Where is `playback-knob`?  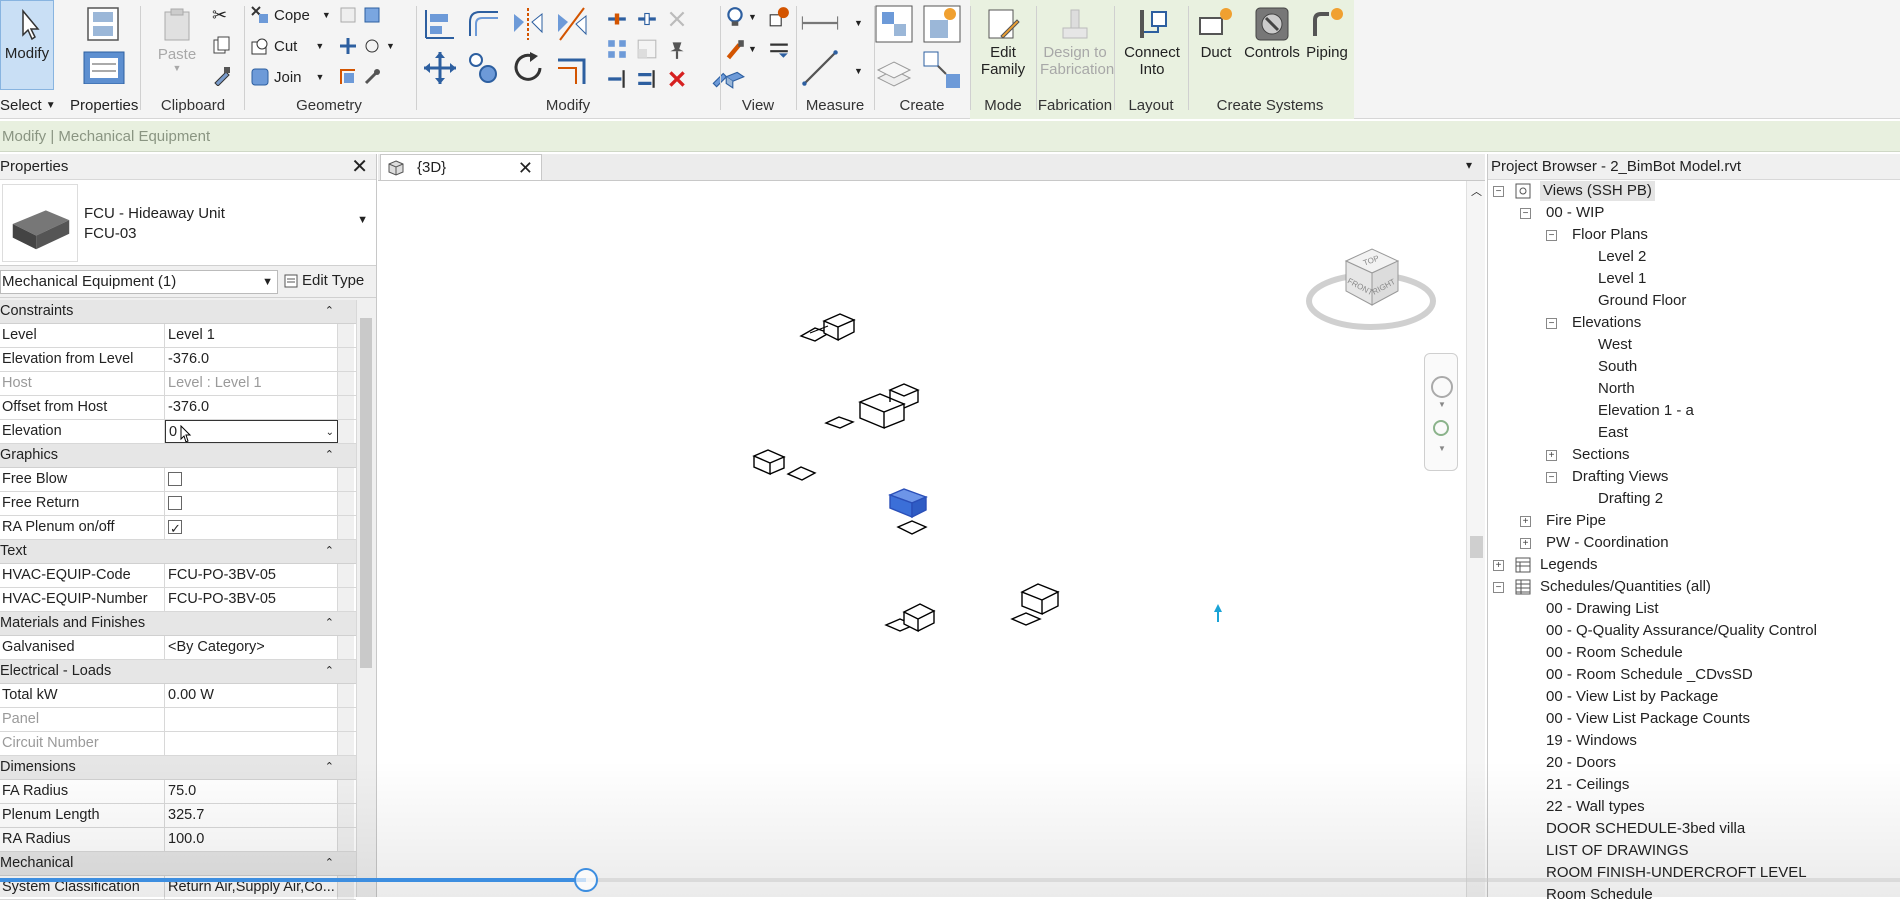
playback-knob is located at coordinates (586, 880).